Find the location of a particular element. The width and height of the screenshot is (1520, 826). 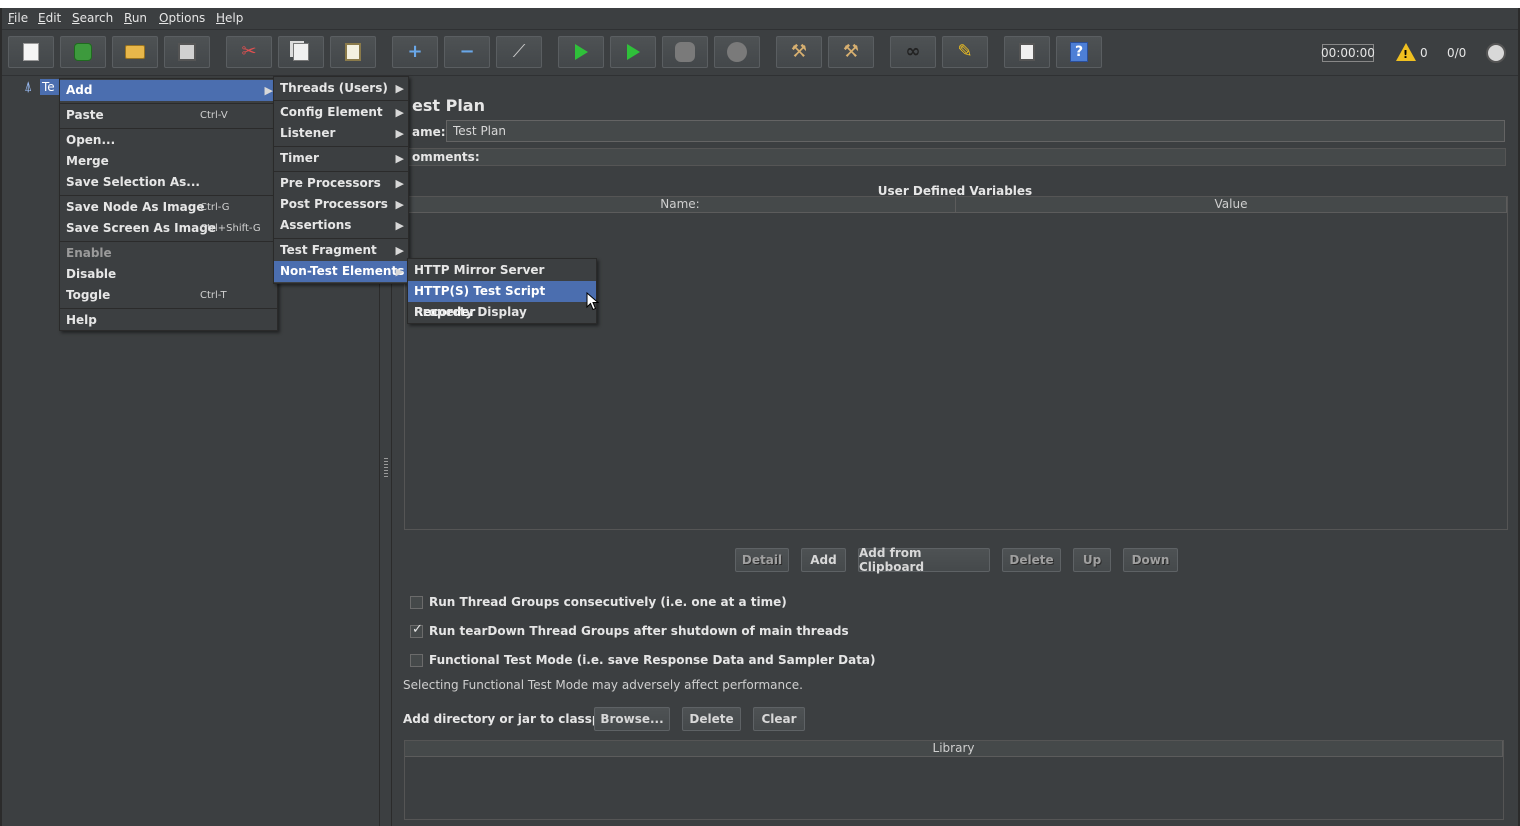

start-no-pauses-button is located at coordinates (633, 52).